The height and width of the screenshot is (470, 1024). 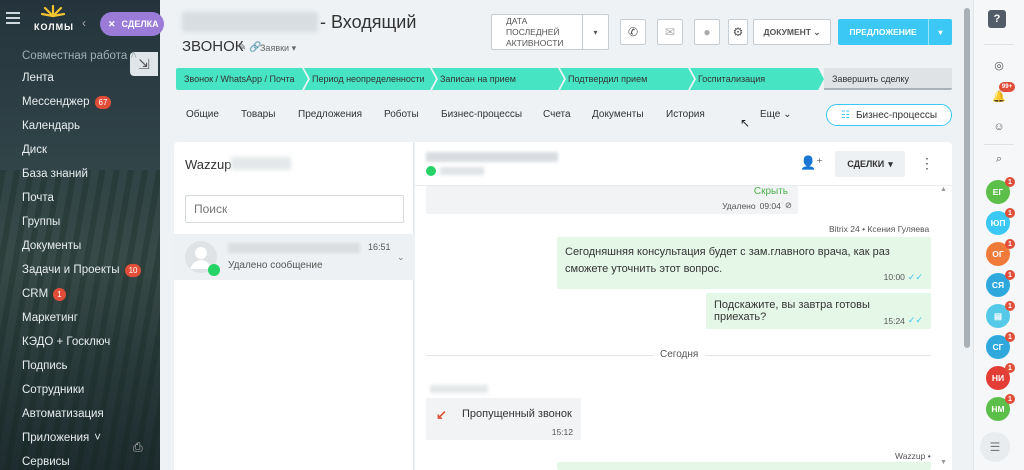 I want to click on business-processes-button: ☷ Бизнес-процессы, so click(x=889, y=115).